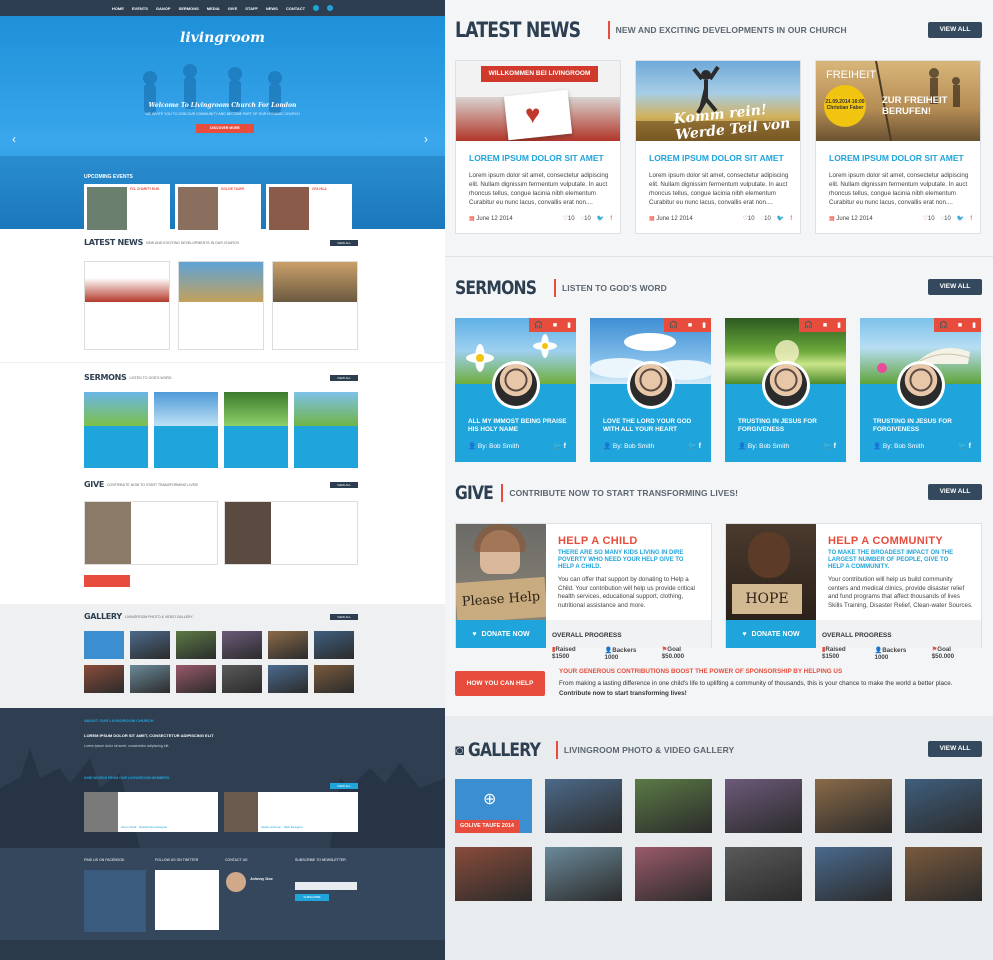  I want to click on cart-icon, so click(316, 8).